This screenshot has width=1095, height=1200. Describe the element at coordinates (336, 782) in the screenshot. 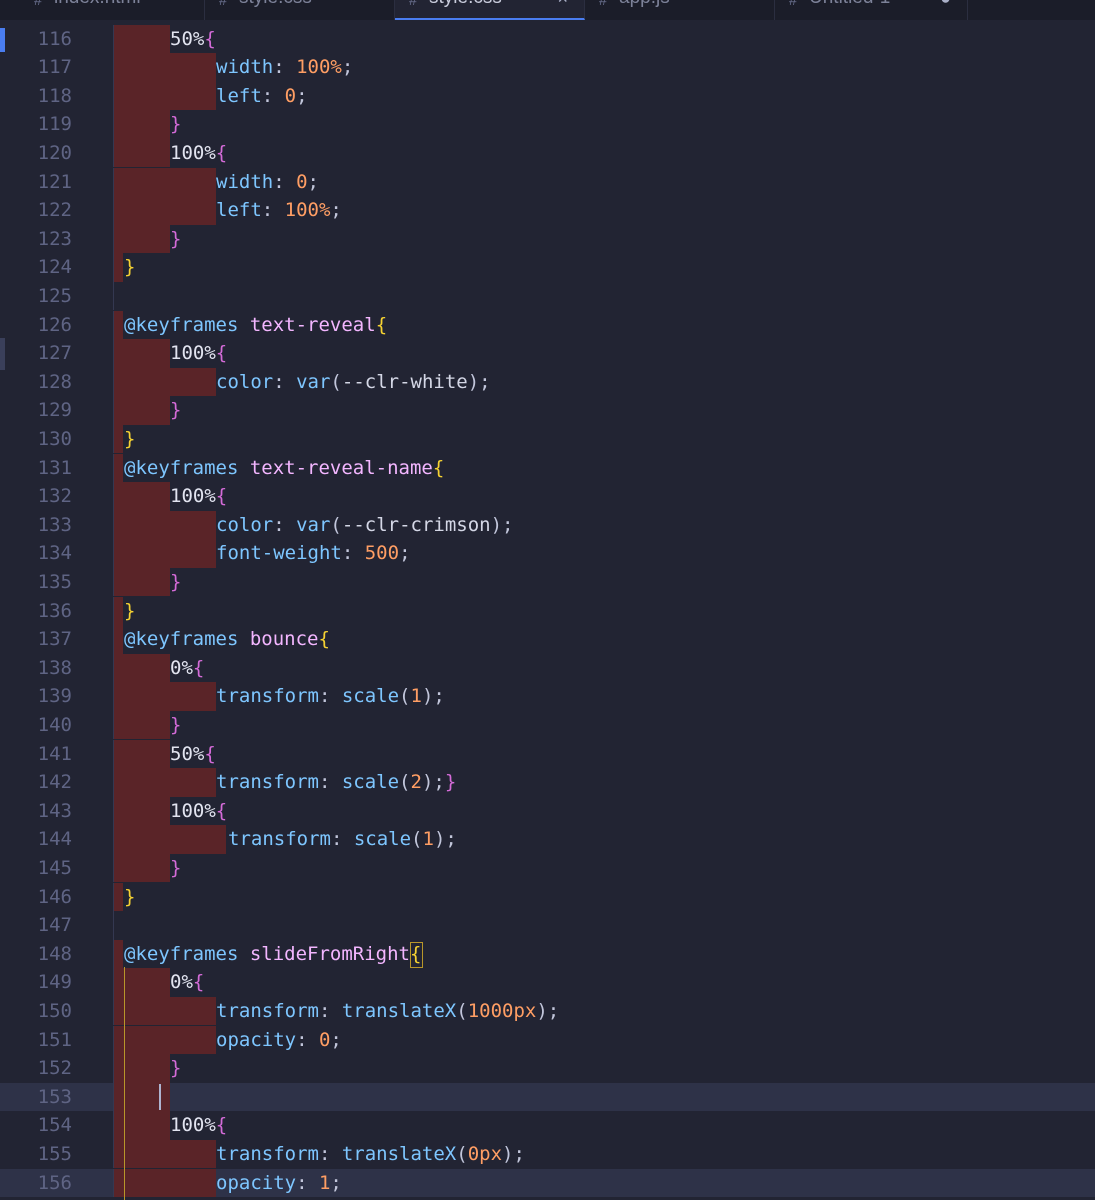

I see `code-text: transform: scale(2);}` at that location.